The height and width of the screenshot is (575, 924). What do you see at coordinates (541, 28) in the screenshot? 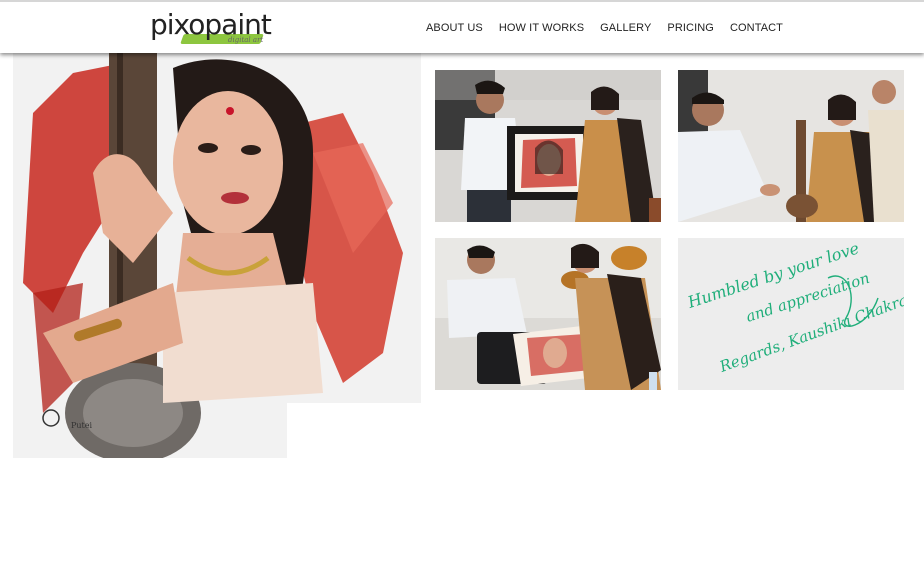
I see `nav-how-it-works: HOW IT WORKS` at bounding box center [541, 28].